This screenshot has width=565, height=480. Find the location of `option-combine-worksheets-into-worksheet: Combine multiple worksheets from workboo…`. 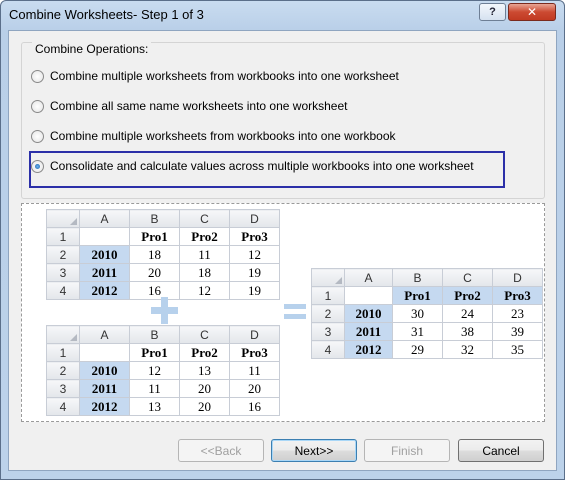

option-combine-worksheets-into-worksheet: Combine multiple worksheets from workboo… is located at coordinates (215, 76).